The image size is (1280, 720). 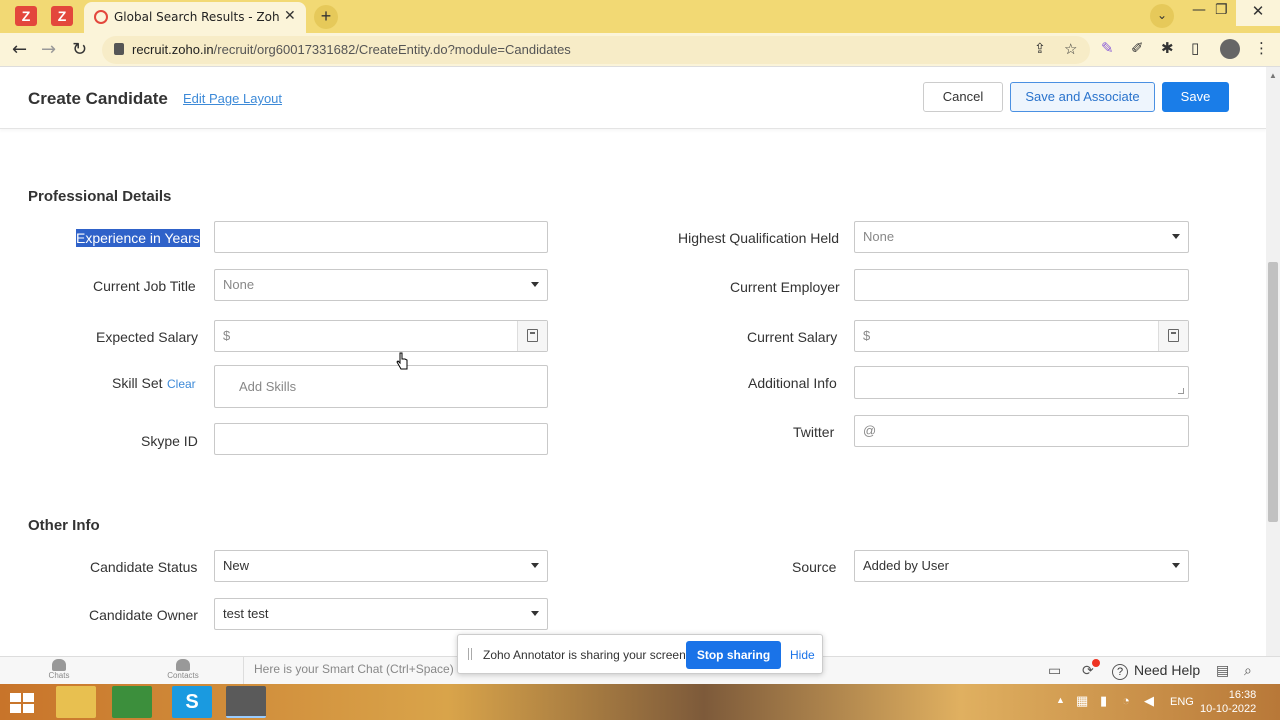 What do you see at coordinates (381, 237) in the screenshot?
I see `experience-input` at bounding box center [381, 237].